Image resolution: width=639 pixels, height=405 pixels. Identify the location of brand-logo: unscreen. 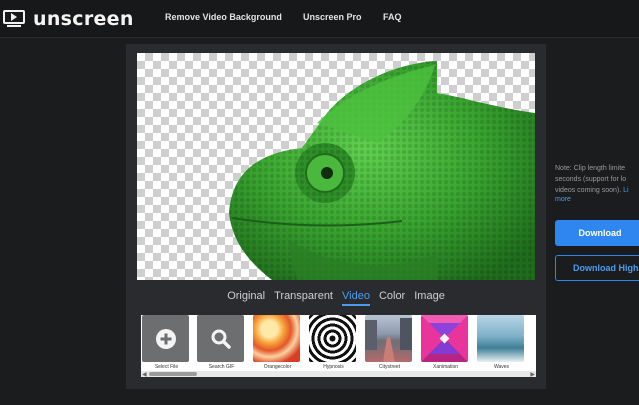
(68, 19).